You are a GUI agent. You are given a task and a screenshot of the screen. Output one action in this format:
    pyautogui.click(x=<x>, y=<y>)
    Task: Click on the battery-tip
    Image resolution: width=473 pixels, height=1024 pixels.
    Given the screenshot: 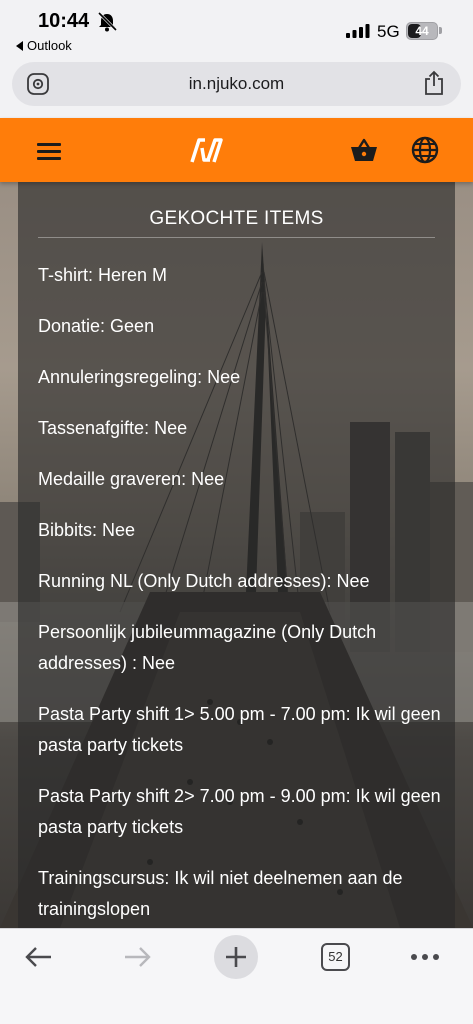 What is the action you would take?
    pyautogui.click(x=440, y=30)
    